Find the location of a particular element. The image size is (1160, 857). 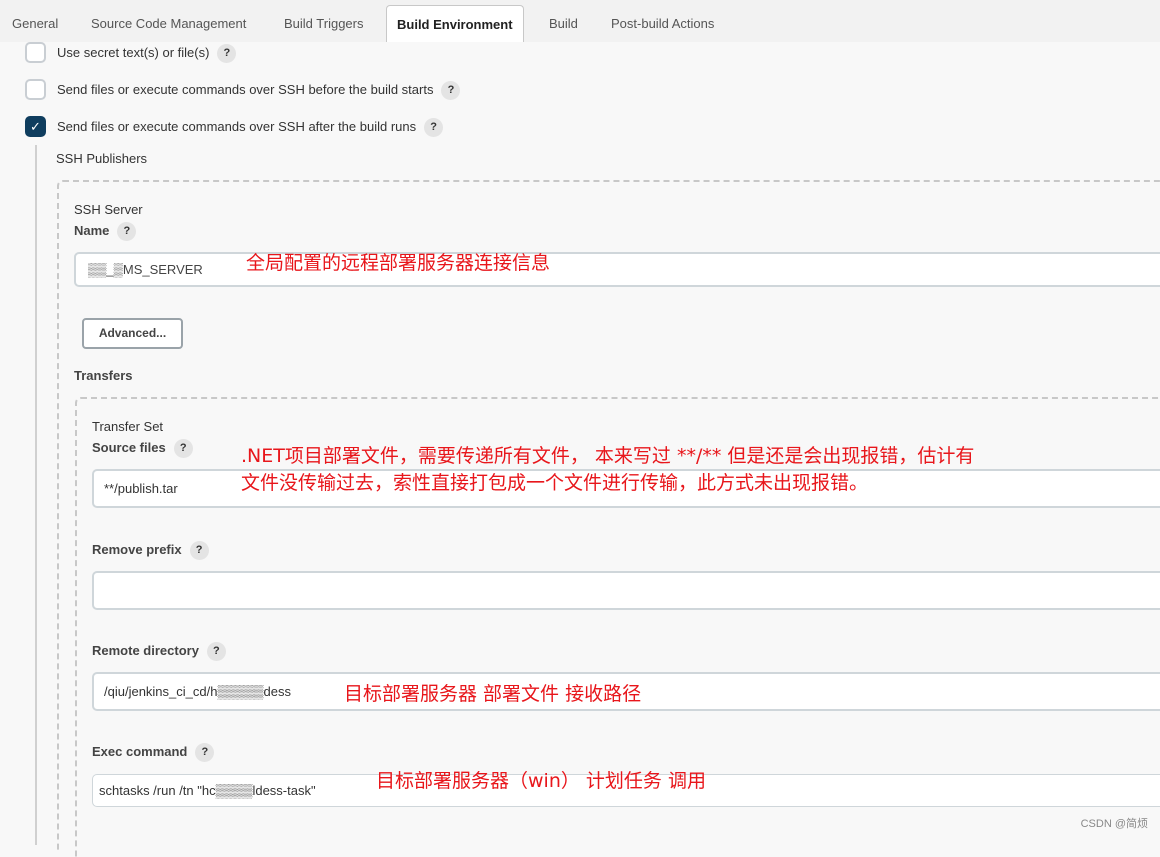

secret-option: Use secret text(s) or file(s)? is located at coordinates (147, 53).